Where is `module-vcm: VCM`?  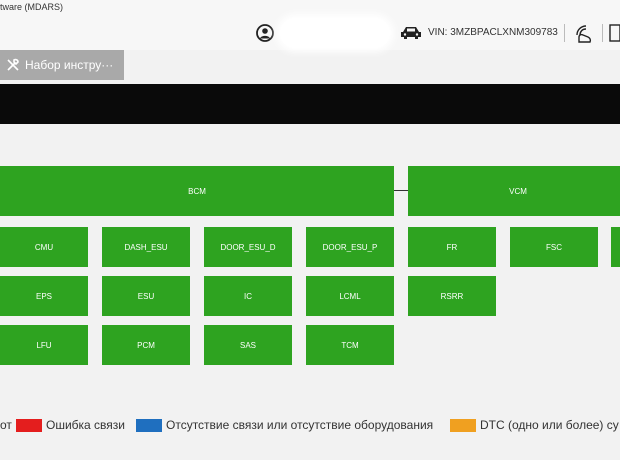 module-vcm: VCM is located at coordinates (514, 191).